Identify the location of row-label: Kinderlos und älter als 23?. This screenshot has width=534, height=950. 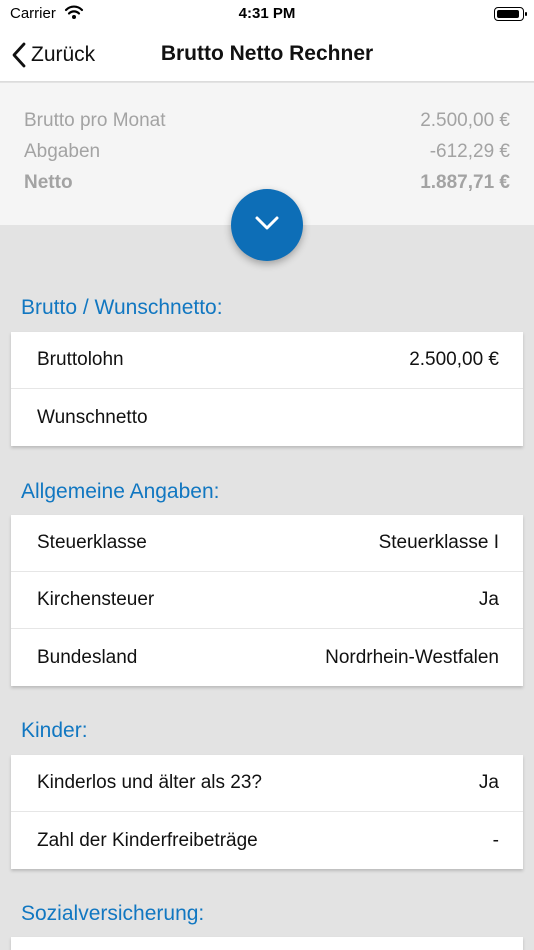
(149, 782).